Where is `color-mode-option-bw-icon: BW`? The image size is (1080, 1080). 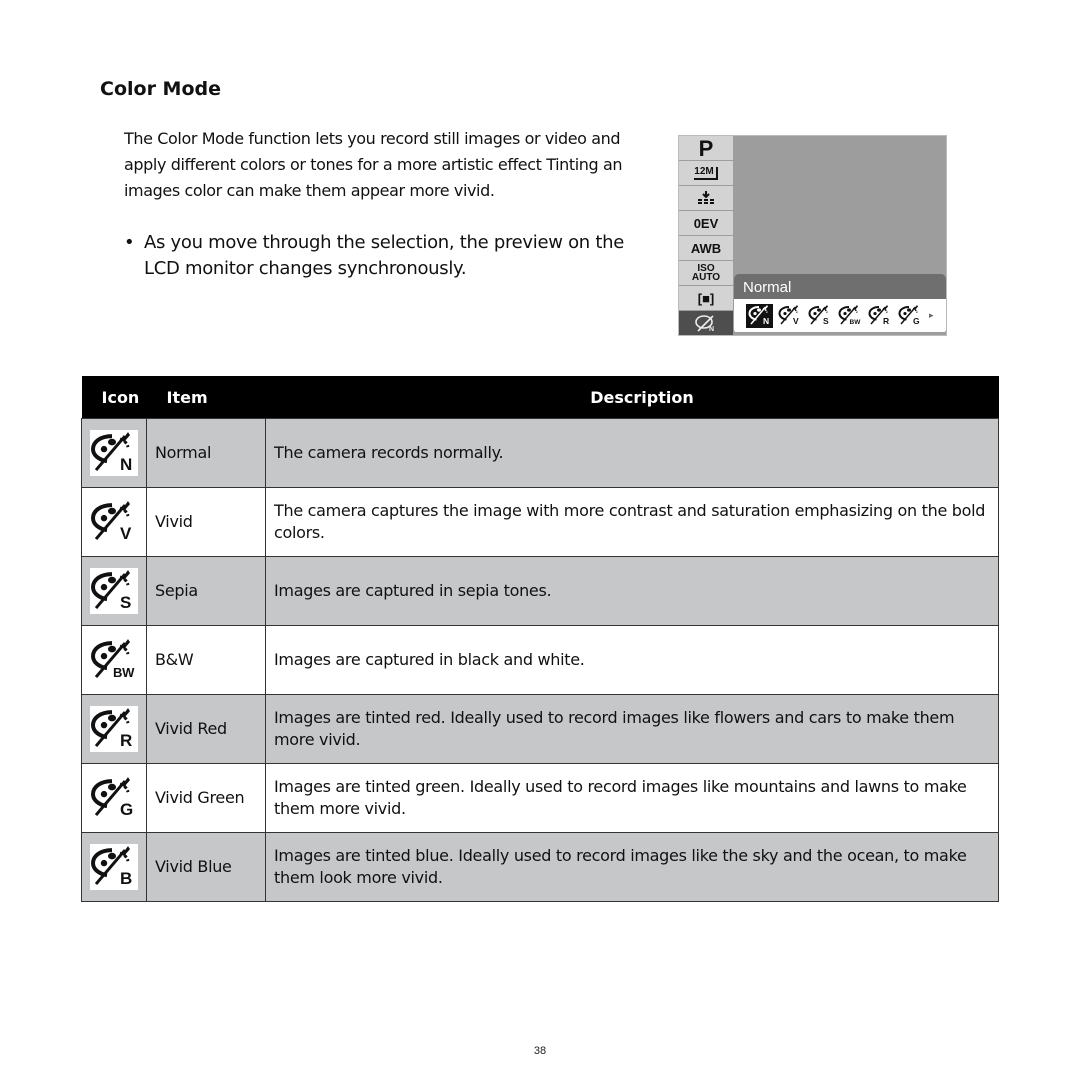
color-mode-option-bw-icon: BW is located at coordinates (849, 316).